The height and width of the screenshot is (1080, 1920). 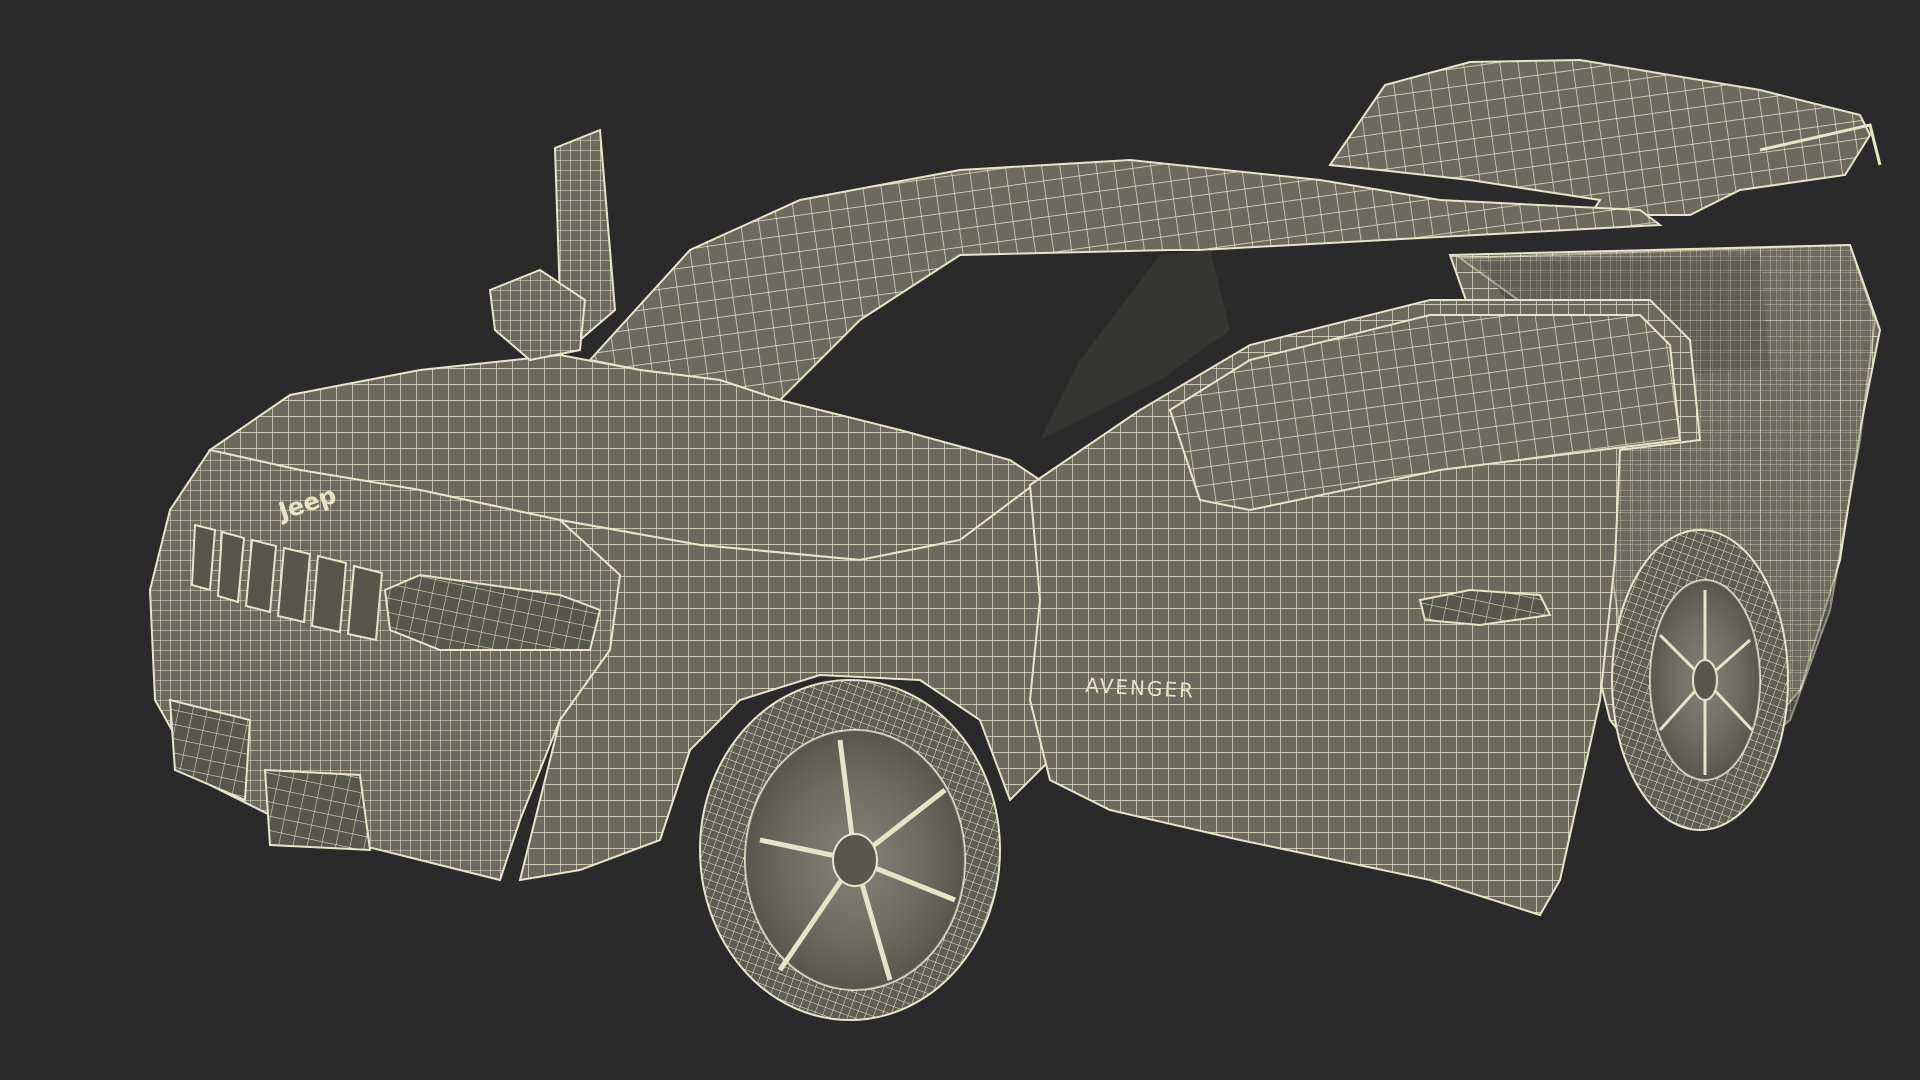 I want to click on rear-wheel, so click(x=1700, y=680).